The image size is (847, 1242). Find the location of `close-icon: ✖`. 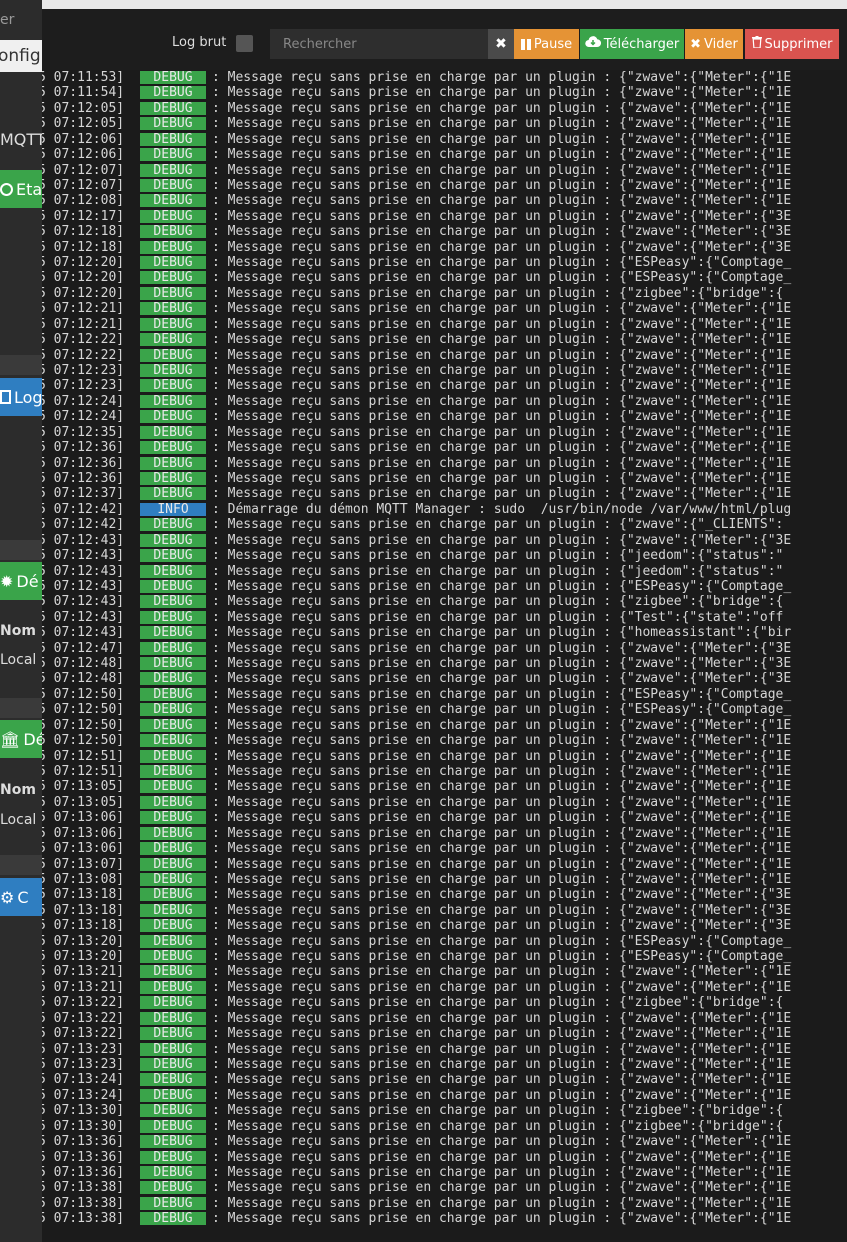

close-icon: ✖ is located at coordinates (501, 44).